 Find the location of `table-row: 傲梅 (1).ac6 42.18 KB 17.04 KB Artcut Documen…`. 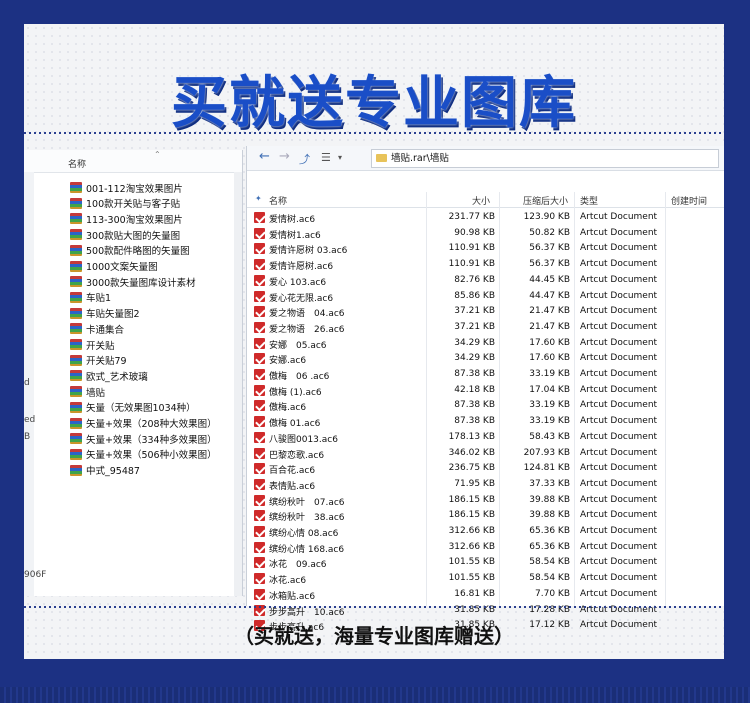

table-row: 傲梅 (1).ac6 42.18 KB 17.04 KB Artcut Documen… is located at coordinates (485, 391).